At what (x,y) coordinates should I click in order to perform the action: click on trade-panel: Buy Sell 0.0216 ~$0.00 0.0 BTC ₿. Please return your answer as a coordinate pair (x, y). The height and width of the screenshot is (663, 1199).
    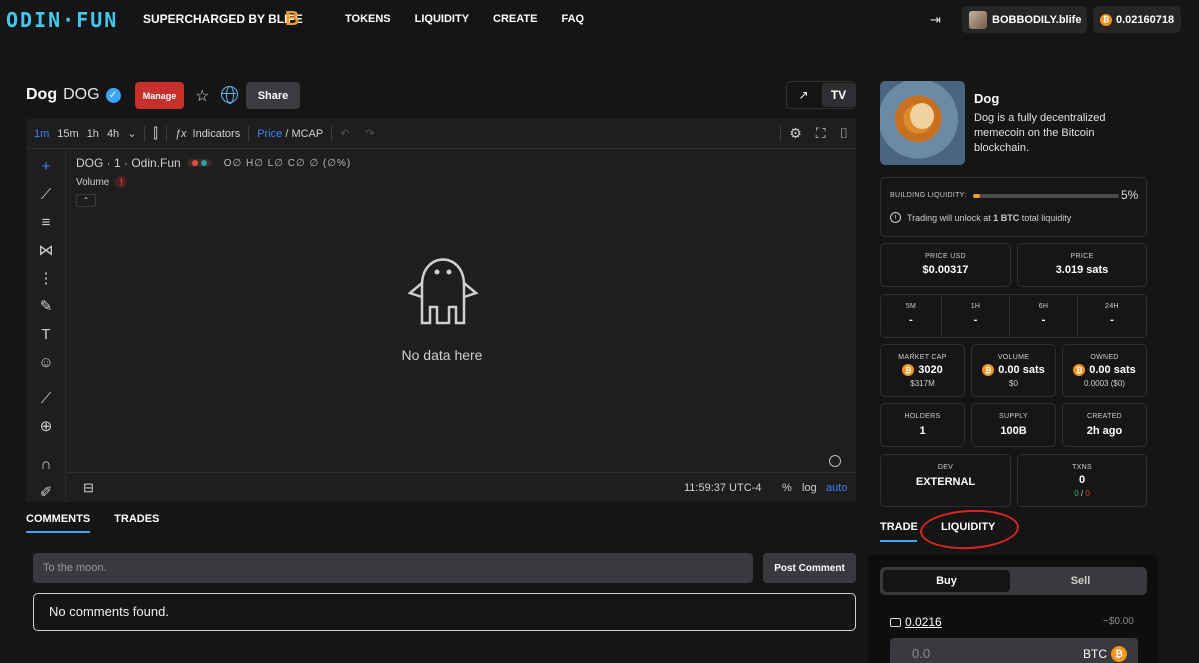
    Looking at the image, I should click on (1013, 609).